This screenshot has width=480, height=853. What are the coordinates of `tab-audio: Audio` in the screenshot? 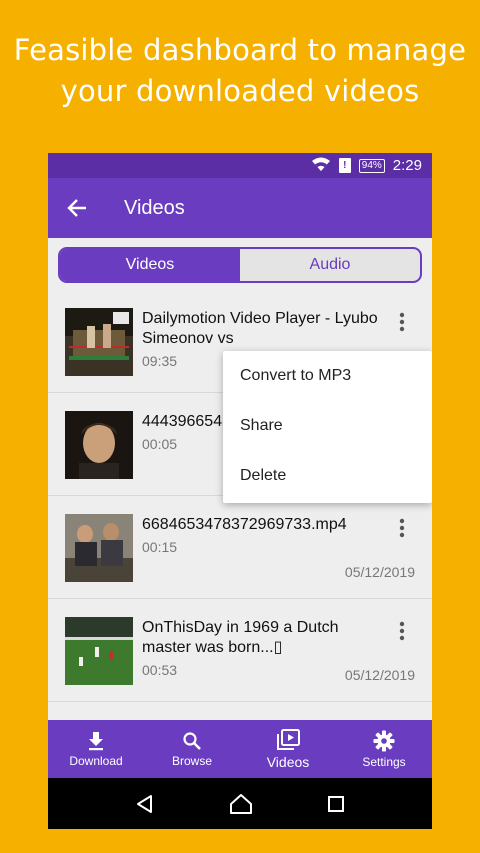 It's located at (330, 265).